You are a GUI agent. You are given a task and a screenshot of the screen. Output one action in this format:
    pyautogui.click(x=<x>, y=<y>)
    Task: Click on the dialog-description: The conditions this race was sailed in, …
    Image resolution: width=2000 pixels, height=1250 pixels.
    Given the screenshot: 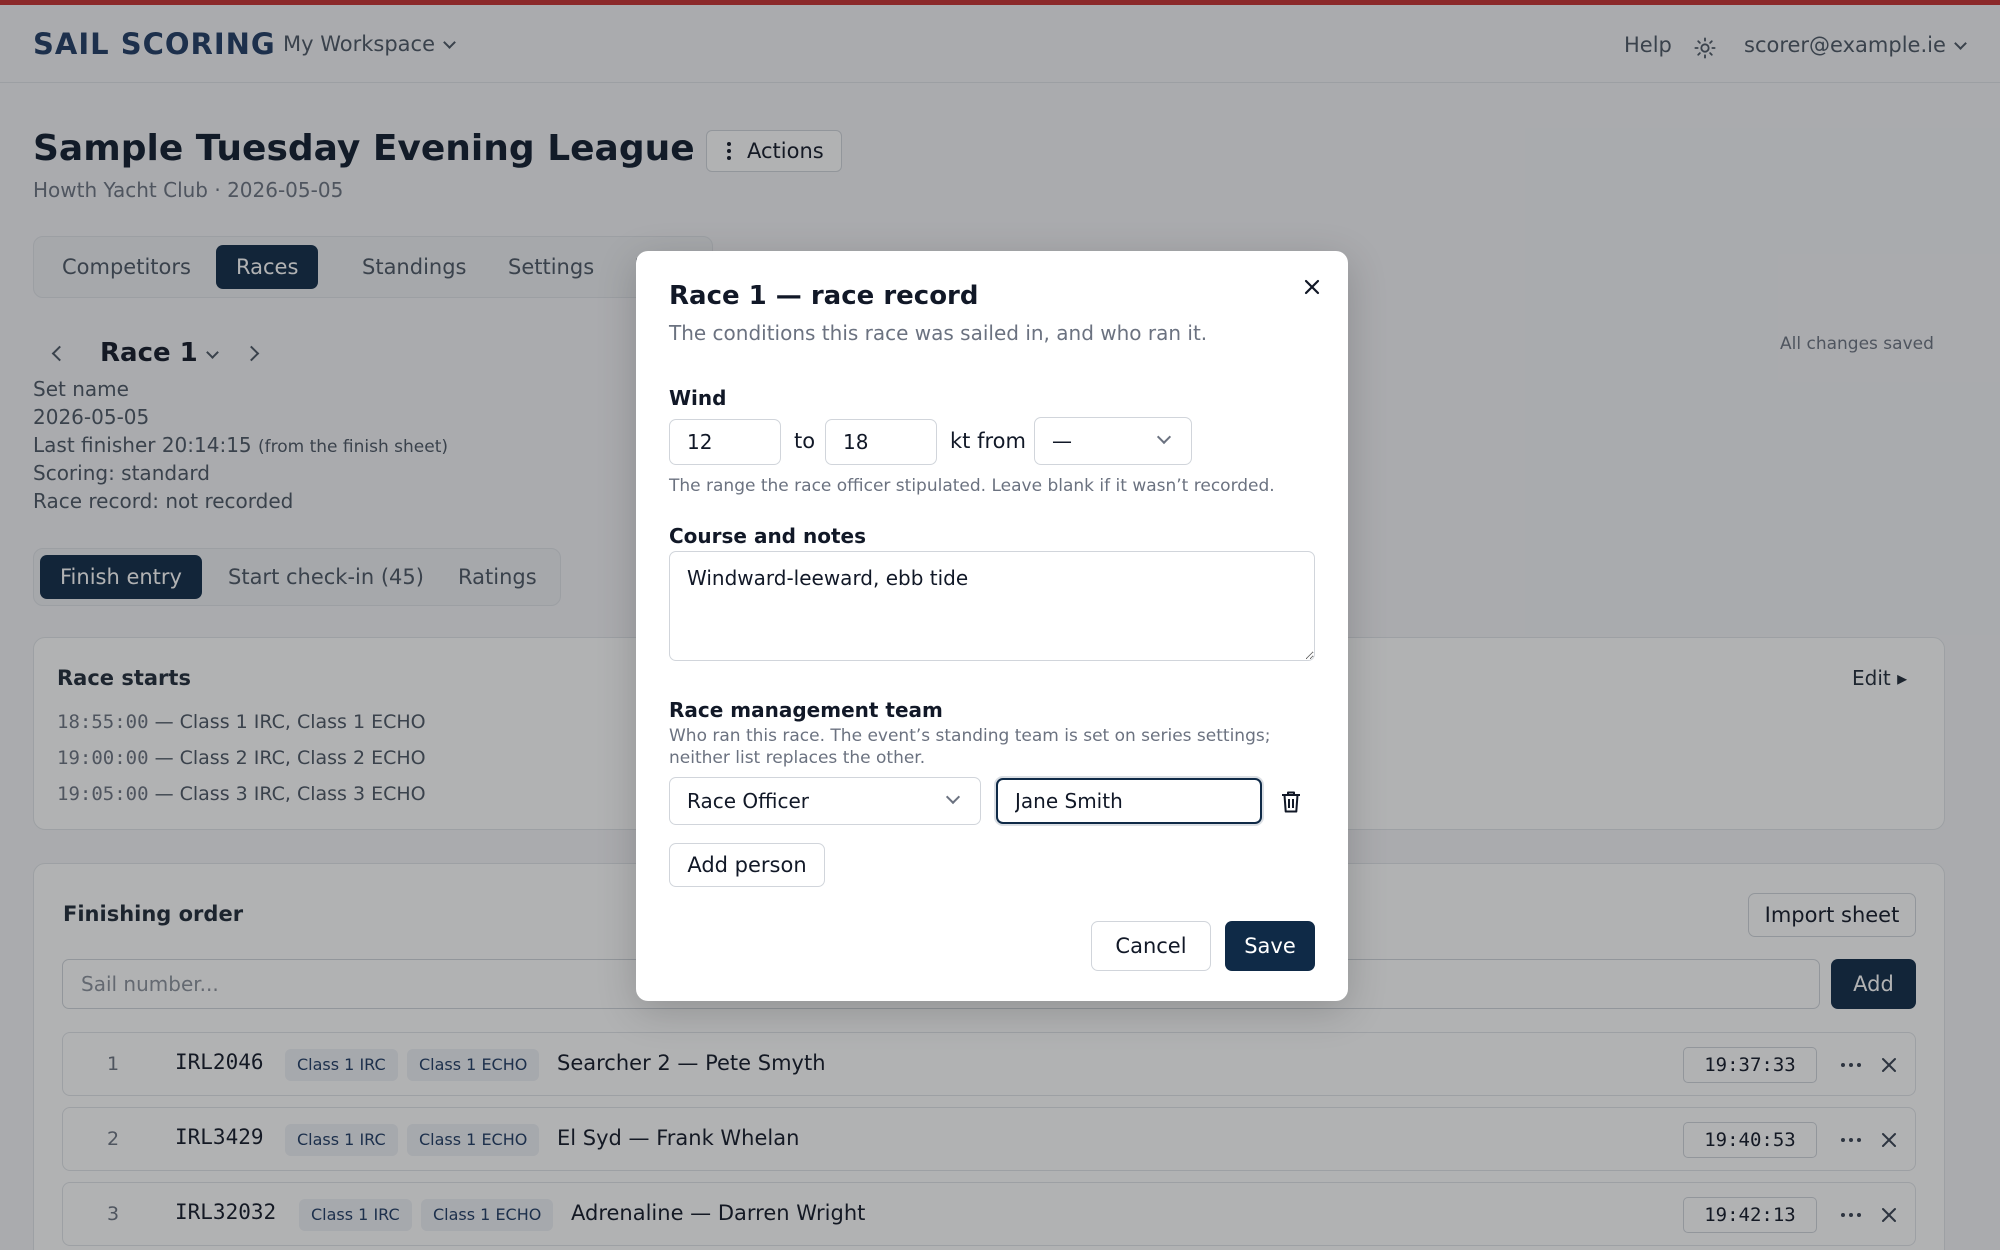 What is the action you would take?
    pyautogui.click(x=938, y=333)
    